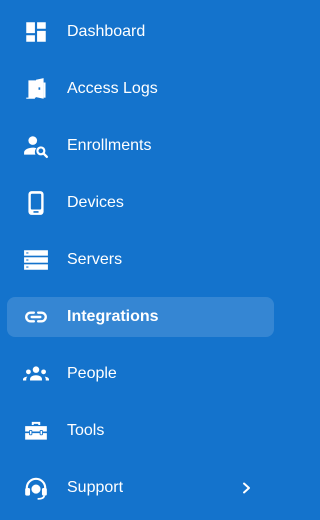 This screenshot has height=520, width=320. I want to click on tablet-icon, so click(36, 203).